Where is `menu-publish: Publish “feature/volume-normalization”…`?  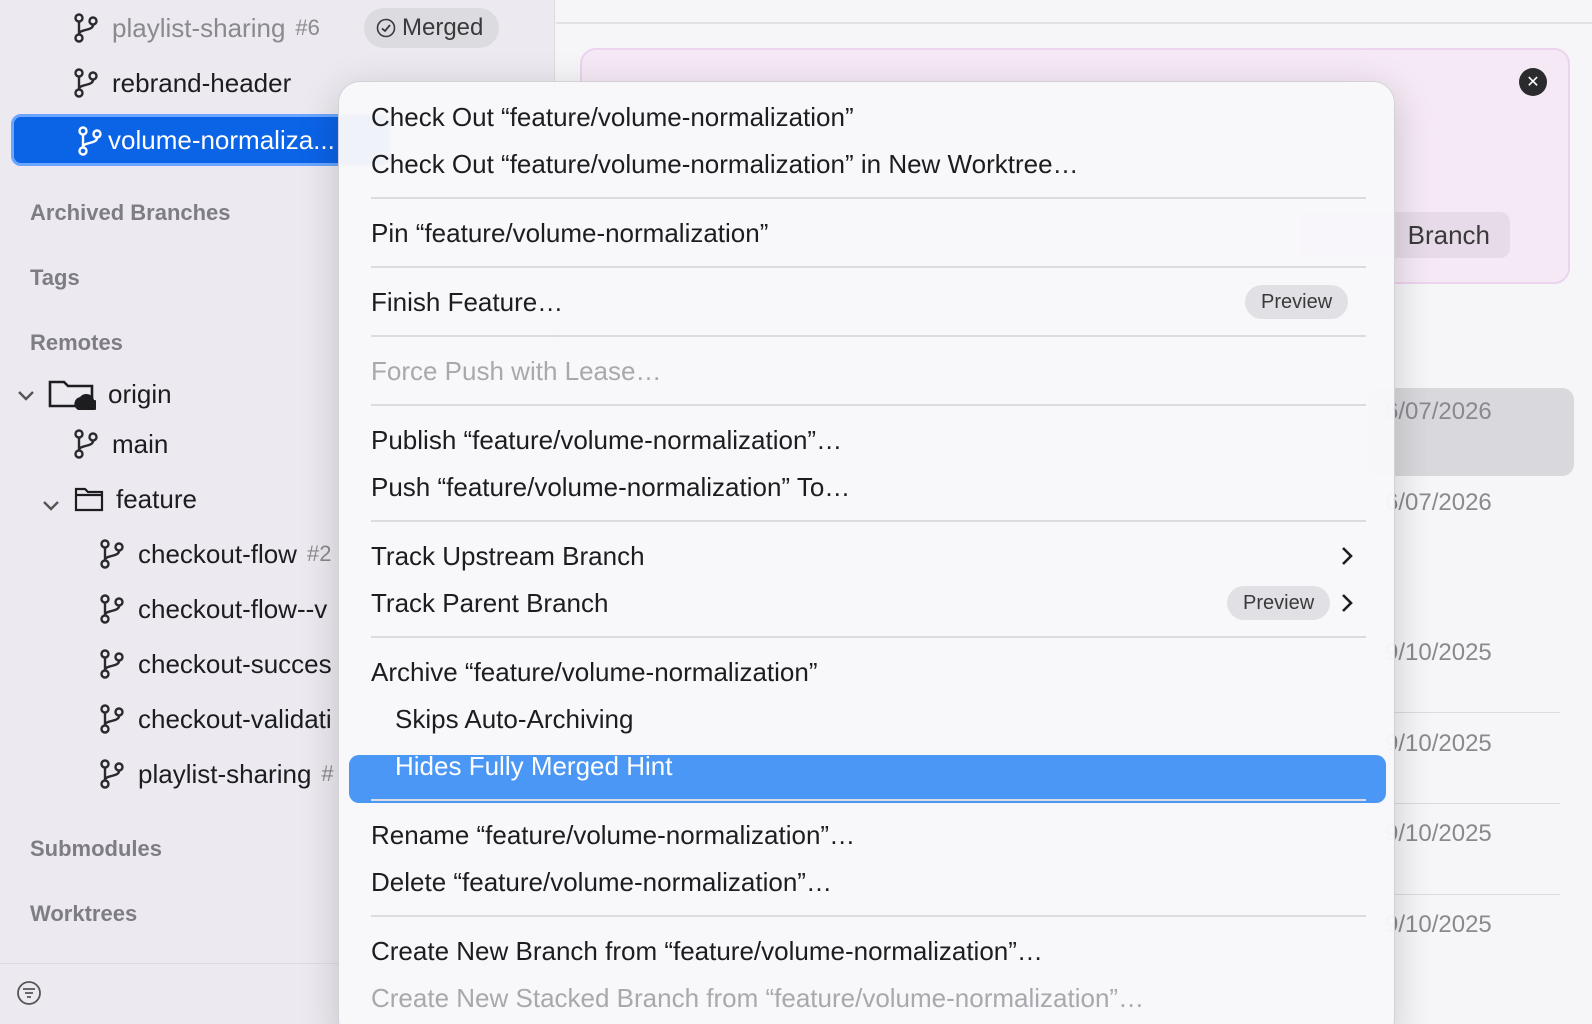 menu-publish: Publish “feature/volume-normalization”… is located at coordinates (606, 440).